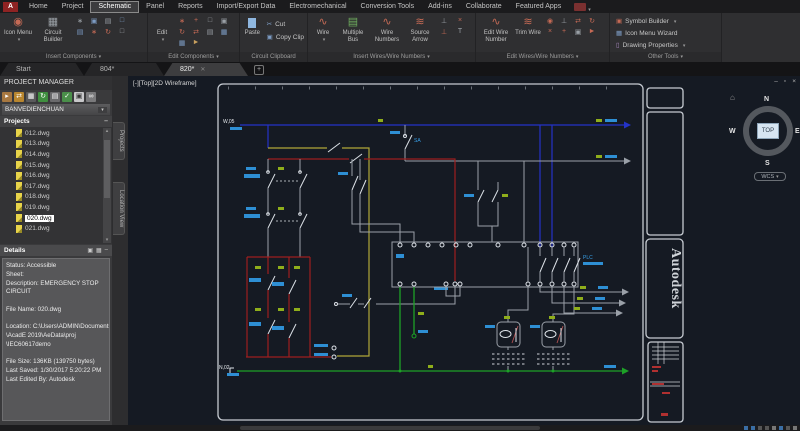 The width and height of the screenshot is (800, 431). Describe the element at coordinates (388, 6) in the screenshot. I see `ribbon-tab-conversion-tools: Conversion Tools` at that location.